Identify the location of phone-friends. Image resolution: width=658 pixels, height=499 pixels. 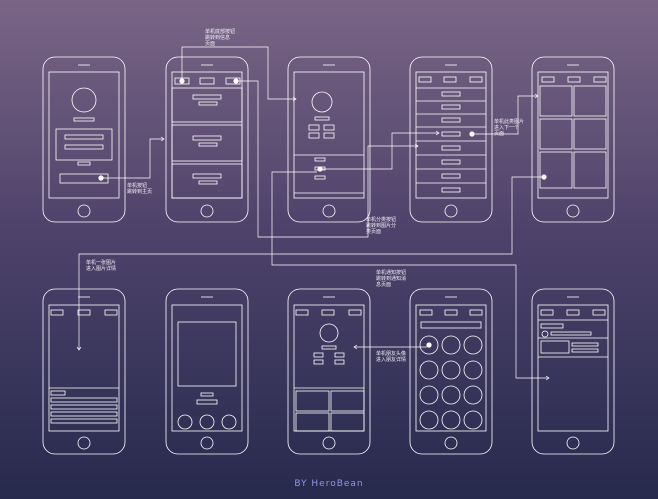
(451, 371).